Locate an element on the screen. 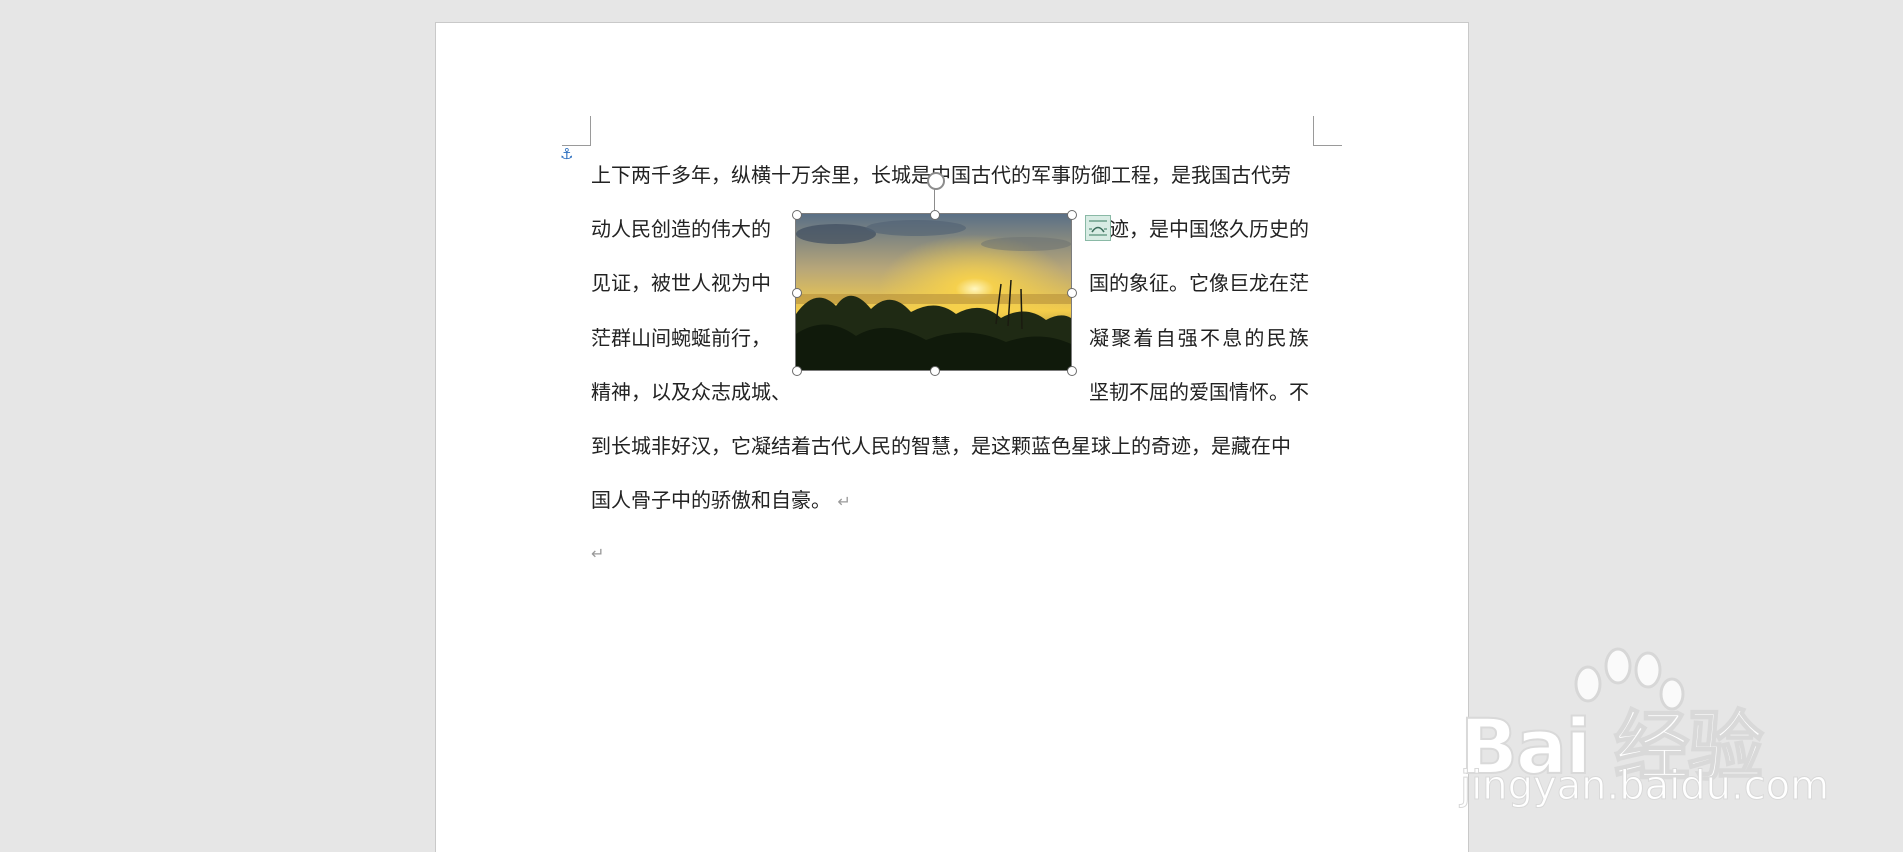 This screenshot has height=852, width=1903. paragraph-mark: ↵ is located at coordinates (844, 501).